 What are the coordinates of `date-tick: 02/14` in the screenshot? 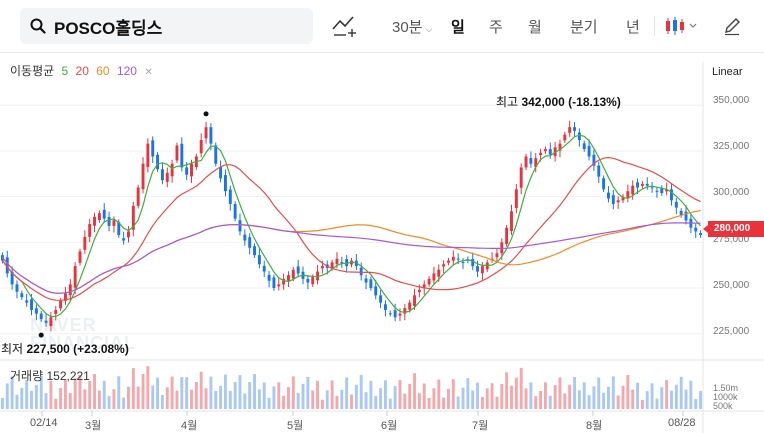 It's located at (44, 423).